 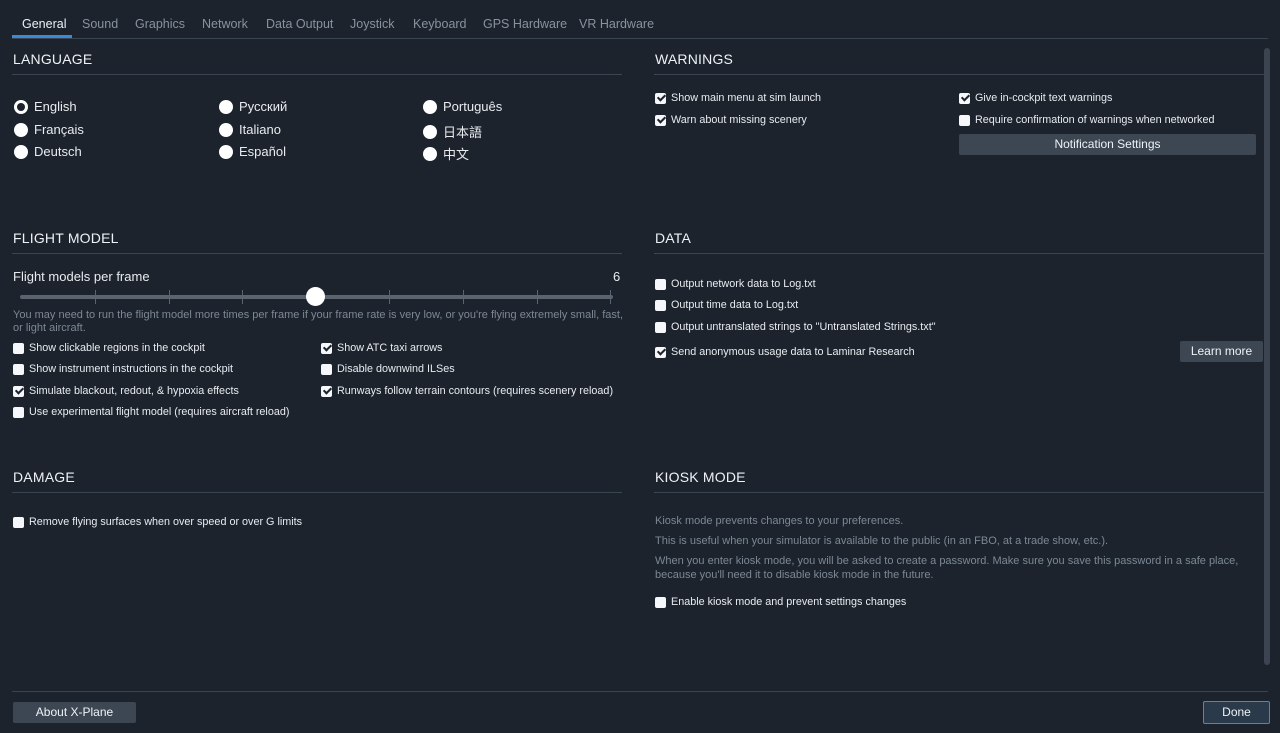 What do you see at coordinates (160, 24) in the screenshot?
I see `tab-graphics: Graphics` at bounding box center [160, 24].